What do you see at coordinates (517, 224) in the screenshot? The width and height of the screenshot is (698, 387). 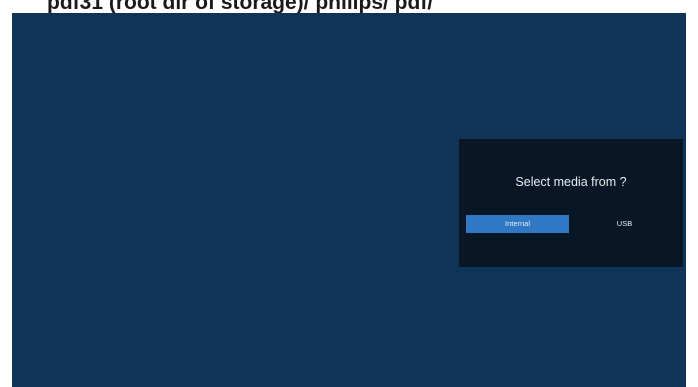 I see `internal-option-button: Internal` at bounding box center [517, 224].